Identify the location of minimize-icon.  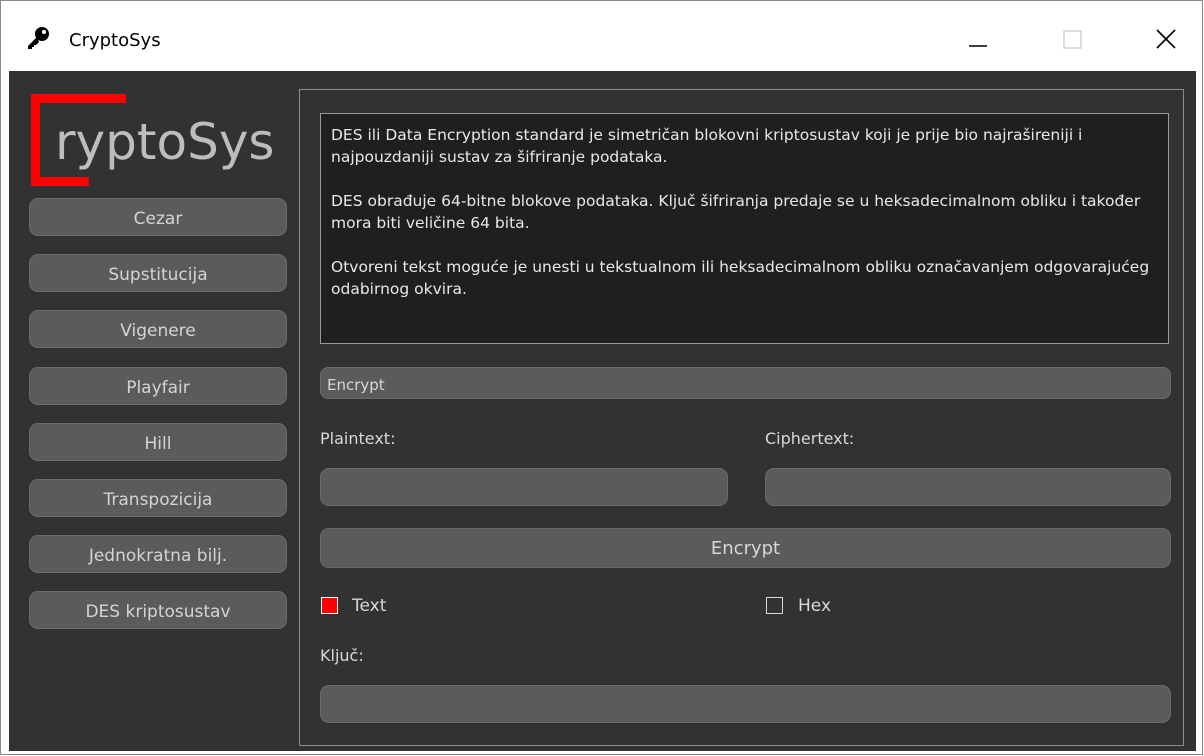
(978, 39).